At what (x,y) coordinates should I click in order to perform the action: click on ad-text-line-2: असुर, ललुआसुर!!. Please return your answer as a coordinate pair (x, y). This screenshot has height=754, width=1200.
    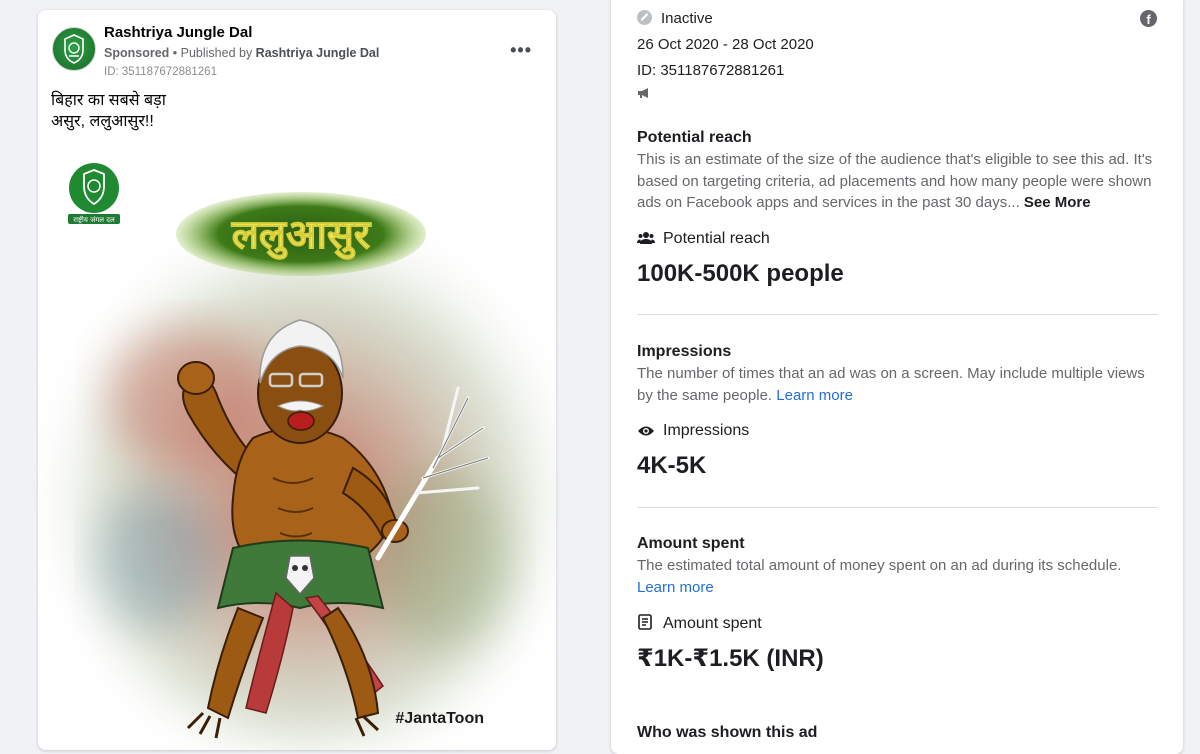
    Looking at the image, I should click on (102, 121).